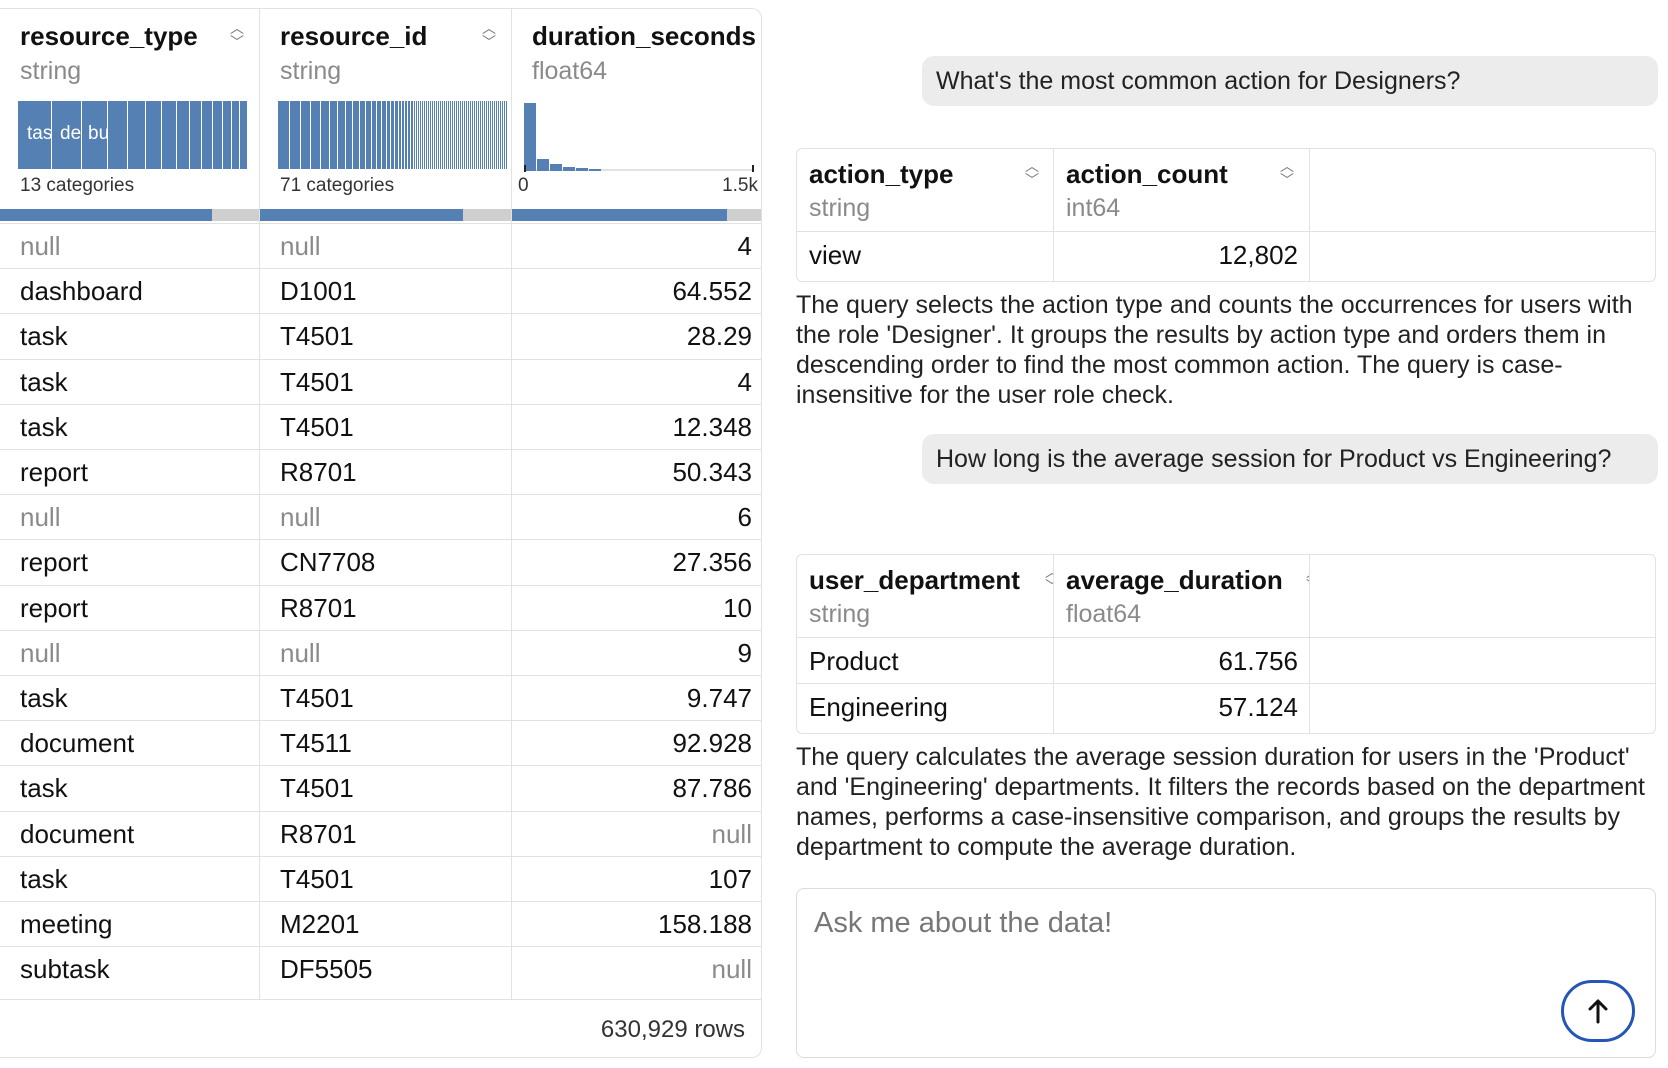  I want to click on result-column-header: user_department ︿﹀ string, so click(925, 596).